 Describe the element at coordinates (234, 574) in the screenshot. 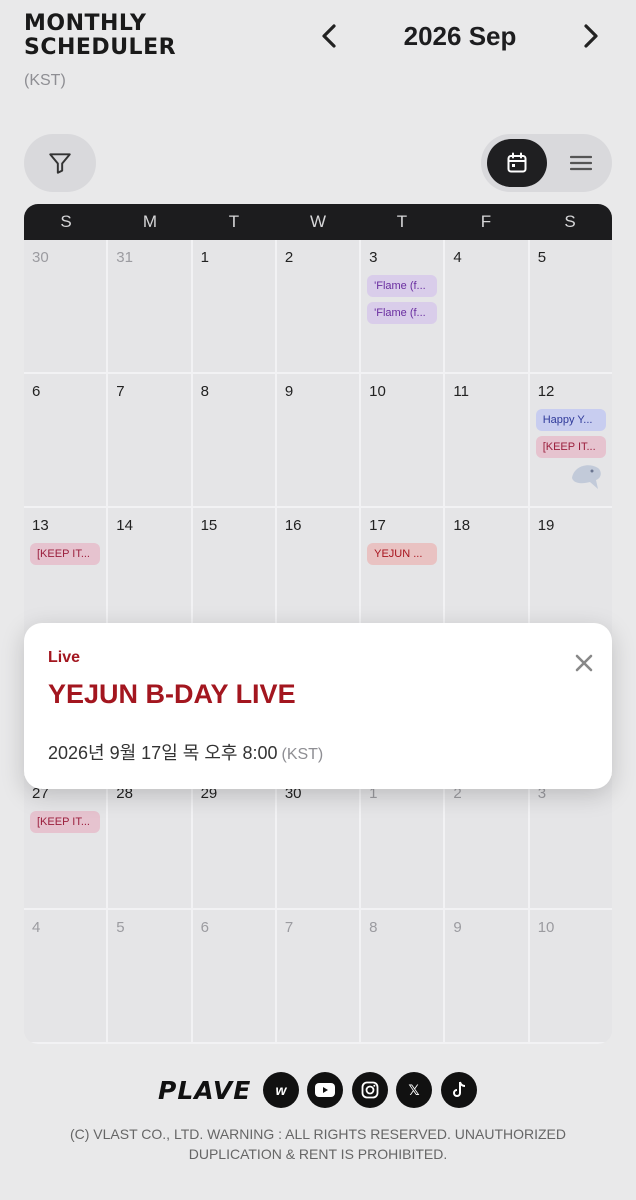

I see `day-cell: 15` at that location.